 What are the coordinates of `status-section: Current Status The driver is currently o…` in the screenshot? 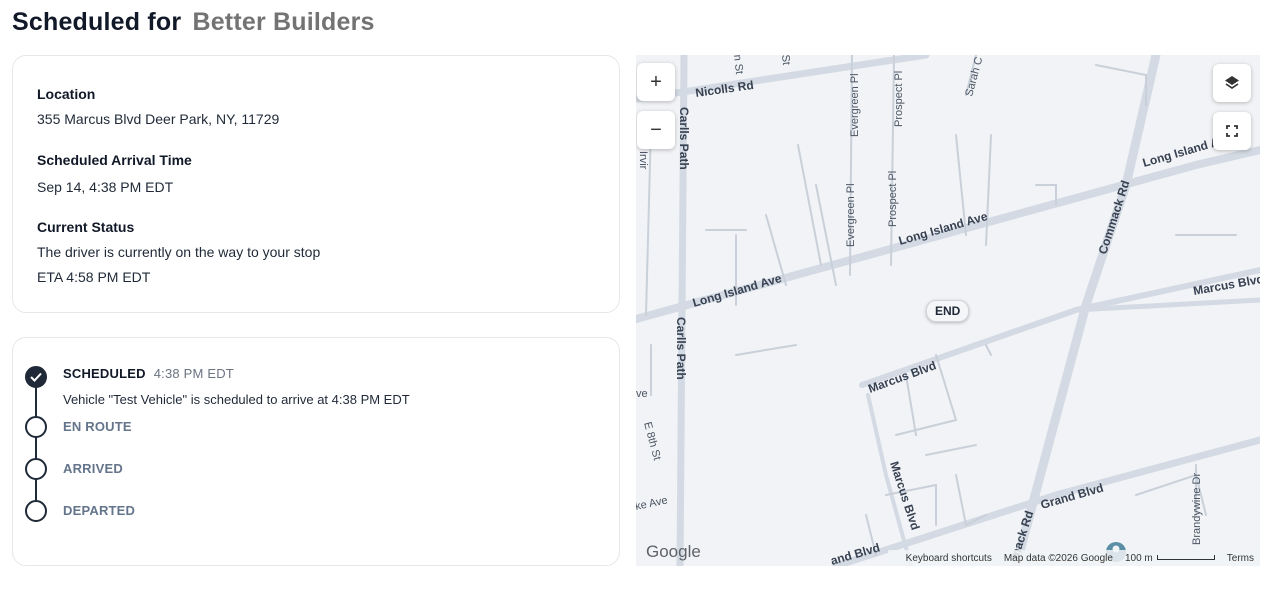 It's located at (178, 252).